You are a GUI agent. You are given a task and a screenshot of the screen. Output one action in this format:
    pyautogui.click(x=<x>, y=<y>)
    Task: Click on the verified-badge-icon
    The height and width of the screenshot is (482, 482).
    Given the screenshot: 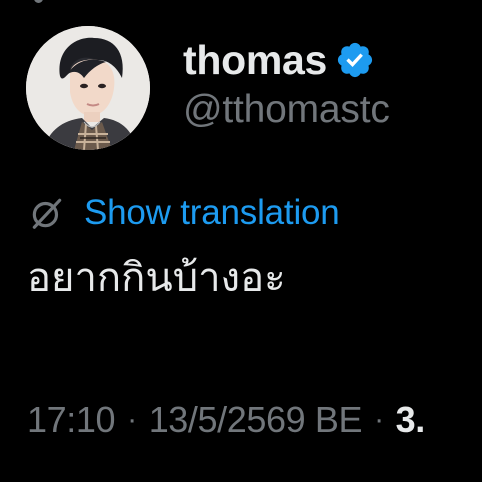 What is the action you would take?
    pyautogui.click(x=355, y=60)
    